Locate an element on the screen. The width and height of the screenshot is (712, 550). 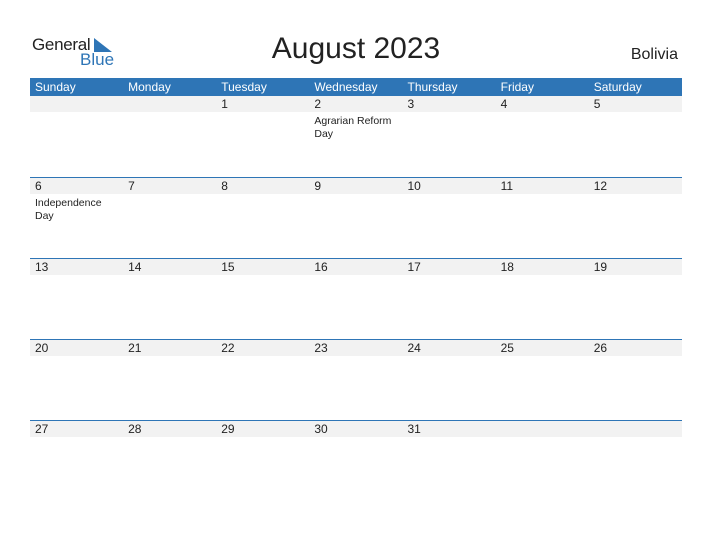
week-row: 6 7 8 9 10 11 12 Independence Day is located at coordinates (356, 217).